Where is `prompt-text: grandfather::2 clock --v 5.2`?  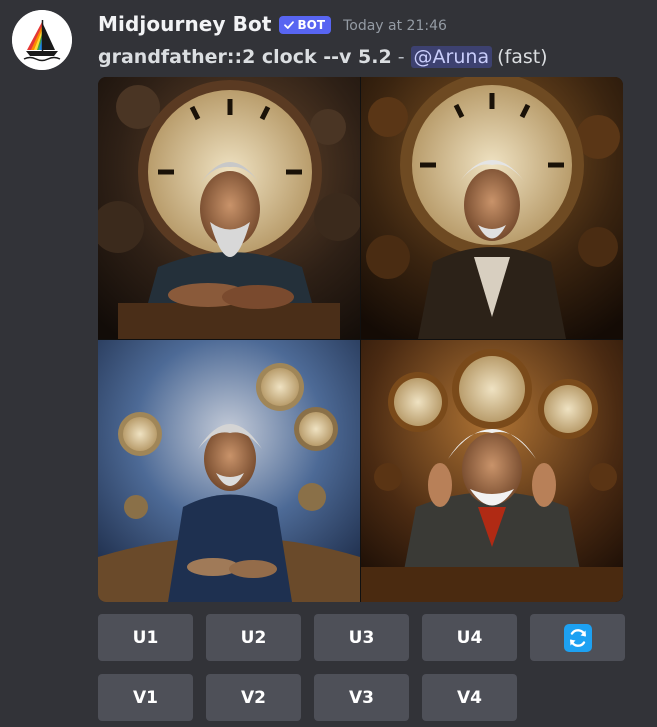 prompt-text: grandfather::2 clock --v 5.2 is located at coordinates (245, 57).